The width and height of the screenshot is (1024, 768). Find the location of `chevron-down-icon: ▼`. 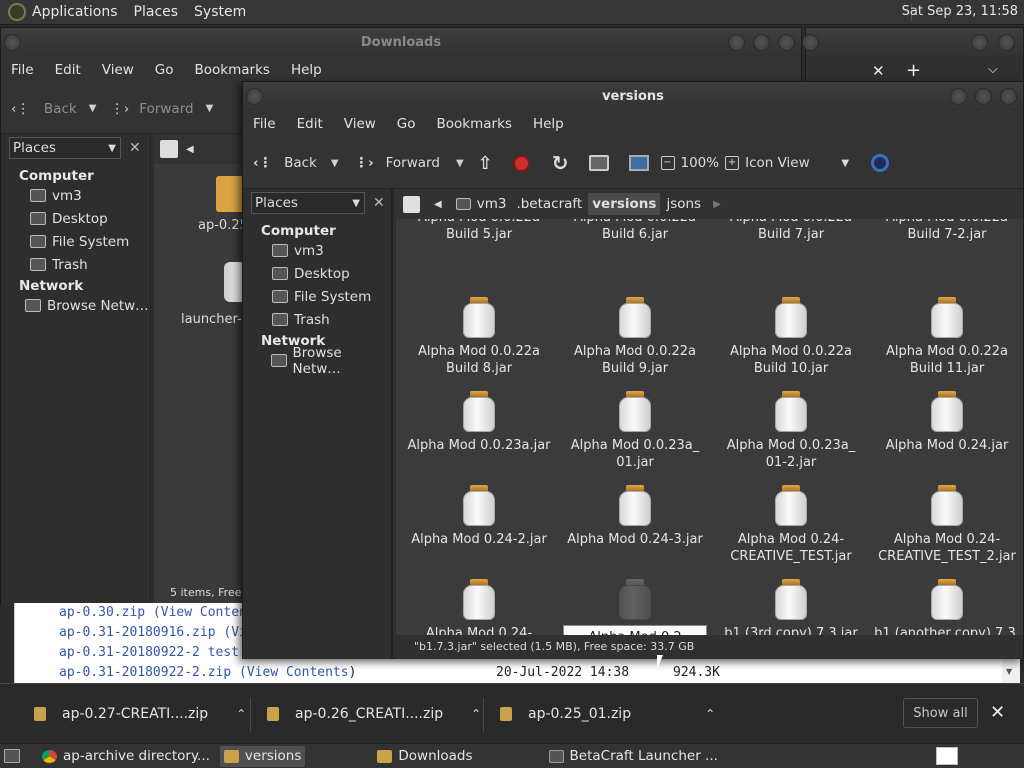

chevron-down-icon: ▼ is located at coordinates (93, 108).